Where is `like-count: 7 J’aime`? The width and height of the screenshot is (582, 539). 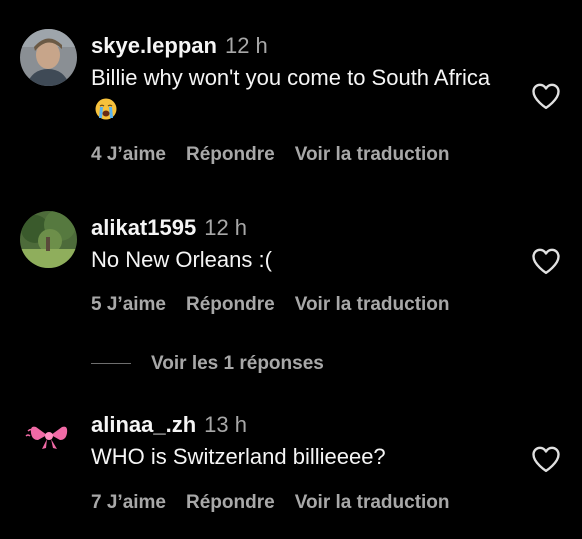 like-count: 7 J’aime is located at coordinates (128, 502).